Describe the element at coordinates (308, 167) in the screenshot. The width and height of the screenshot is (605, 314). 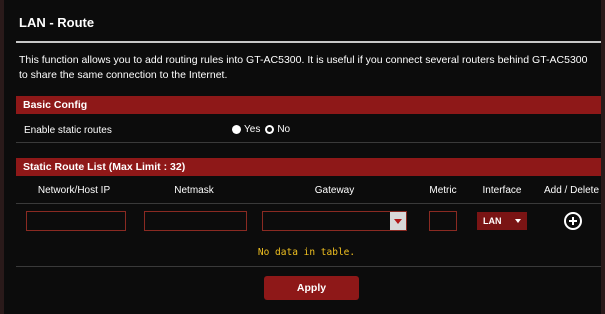
I see `static-route-list-header: Static Route List (Max Limit : 32)` at that location.